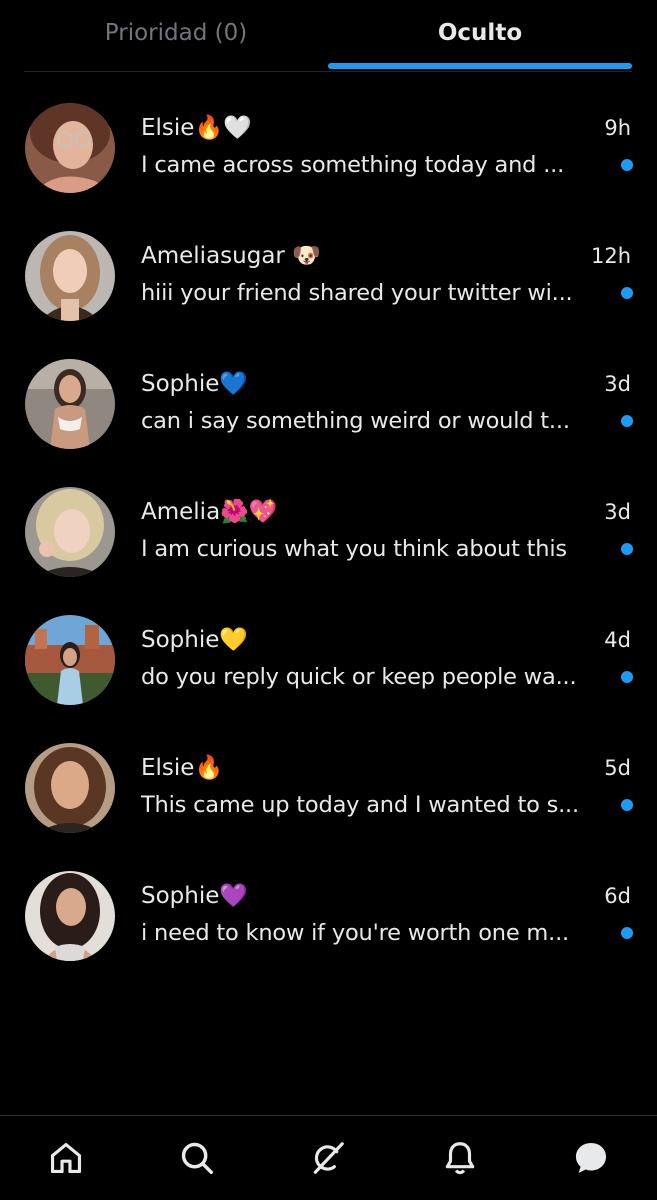 The height and width of the screenshot is (1200, 657). I want to click on nav-notifications, so click(460, 1158).